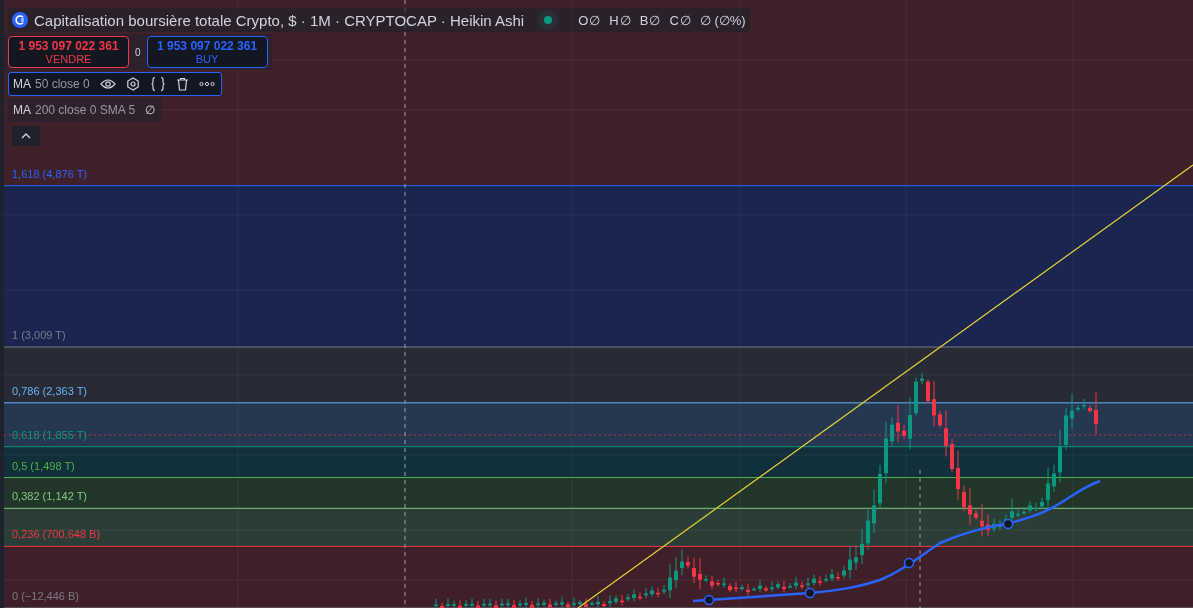 The width and height of the screenshot is (1193, 608). What do you see at coordinates (107, 84) in the screenshot?
I see `eye-icon` at bounding box center [107, 84].